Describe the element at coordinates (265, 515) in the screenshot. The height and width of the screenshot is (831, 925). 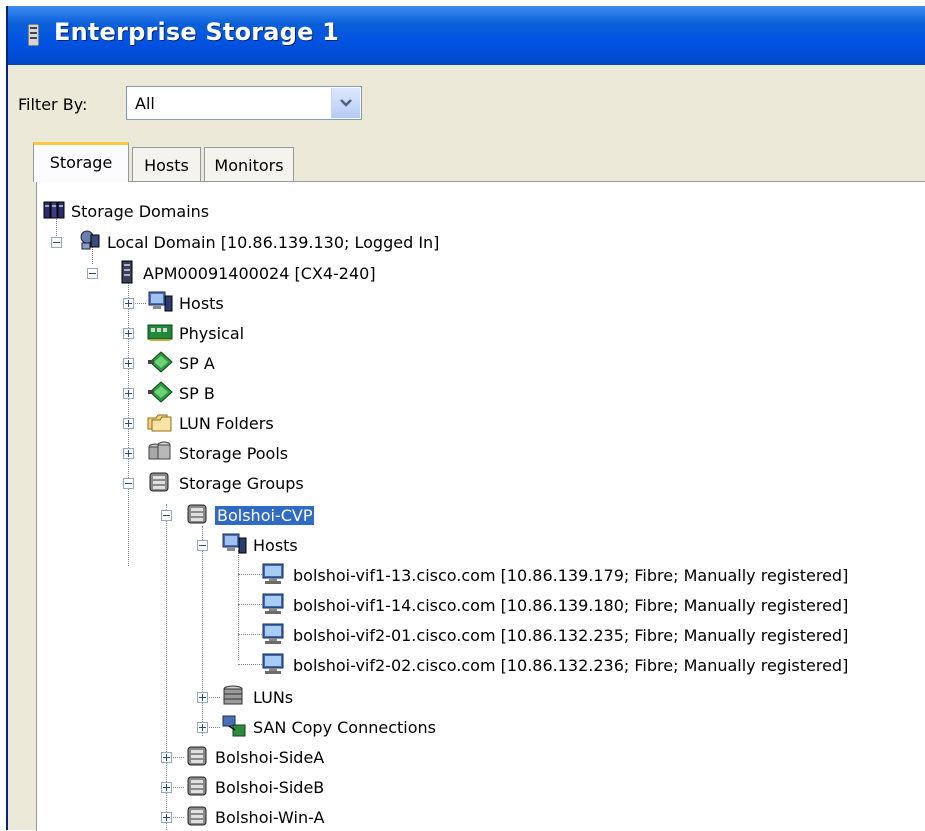
I see `tree-label-selected: Bolshoi-CVP` at that location.